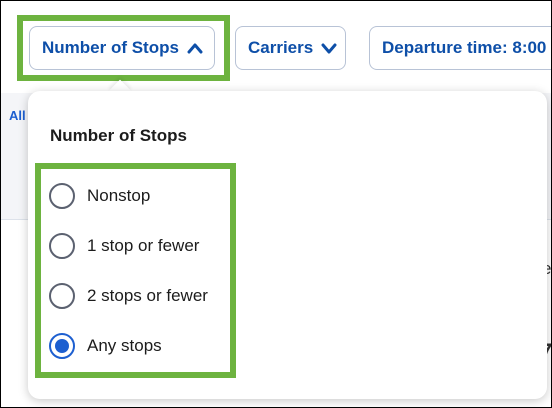  What do you see at coordinates (281, 47) in the screenshot?
I see `carriers-filter-label: Carriers` at bounding box center [281, 47].